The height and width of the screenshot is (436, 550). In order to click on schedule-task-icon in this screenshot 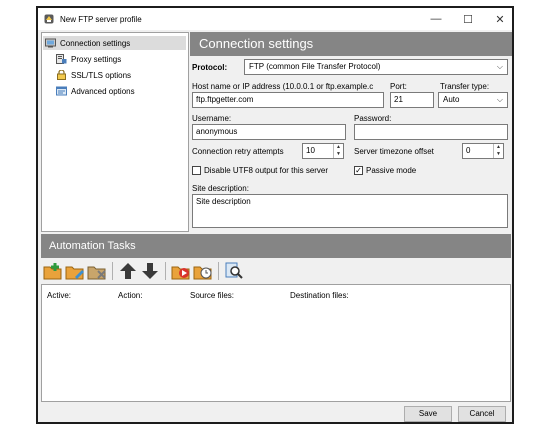, I will do `click(203, 271)`.